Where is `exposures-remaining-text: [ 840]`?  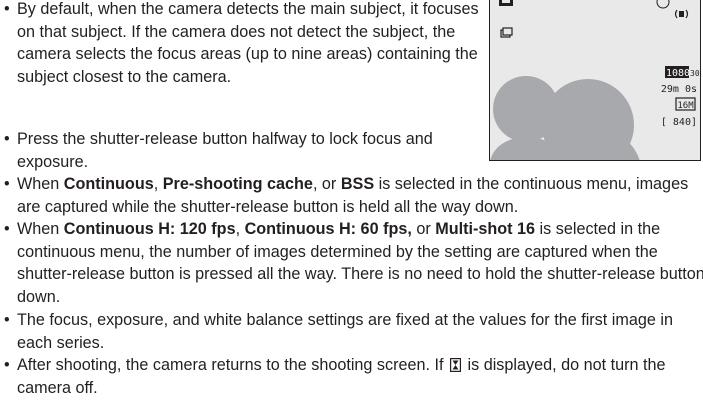
exposures-remaining-text: [ 840] is located at coordinates (679, 122).